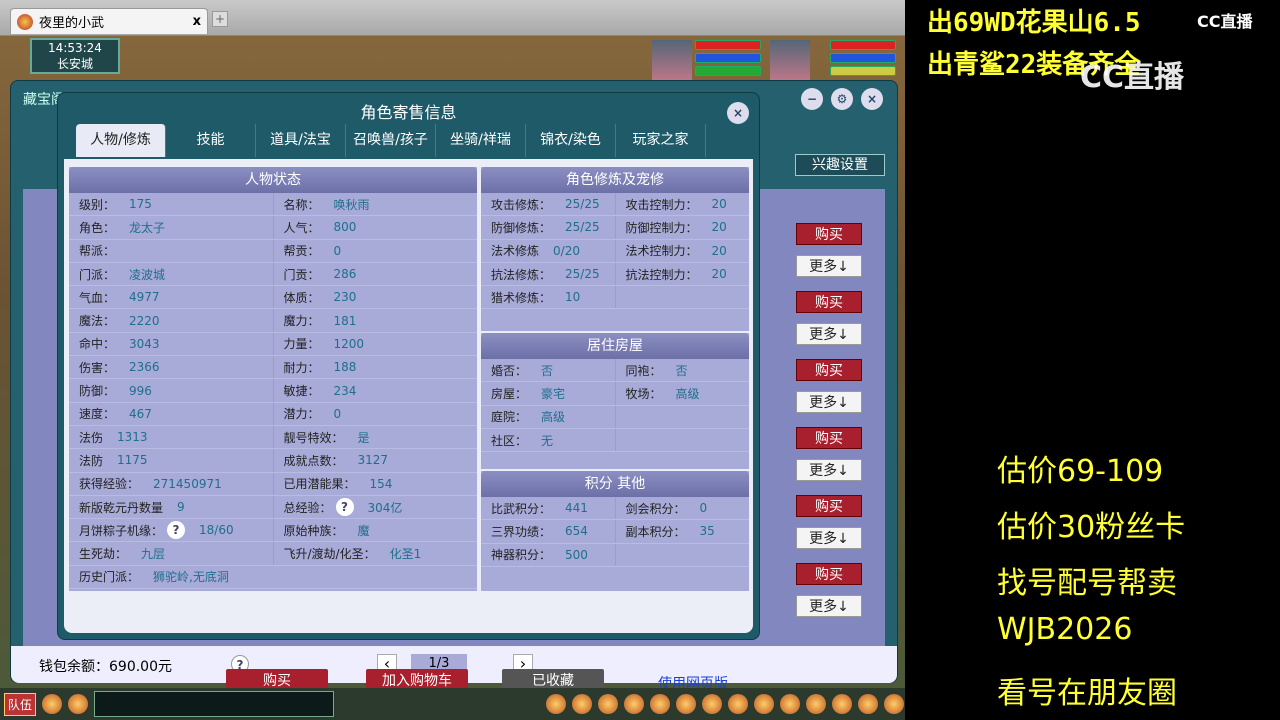  I want to click on stat-value: 500, so click(576, 554).